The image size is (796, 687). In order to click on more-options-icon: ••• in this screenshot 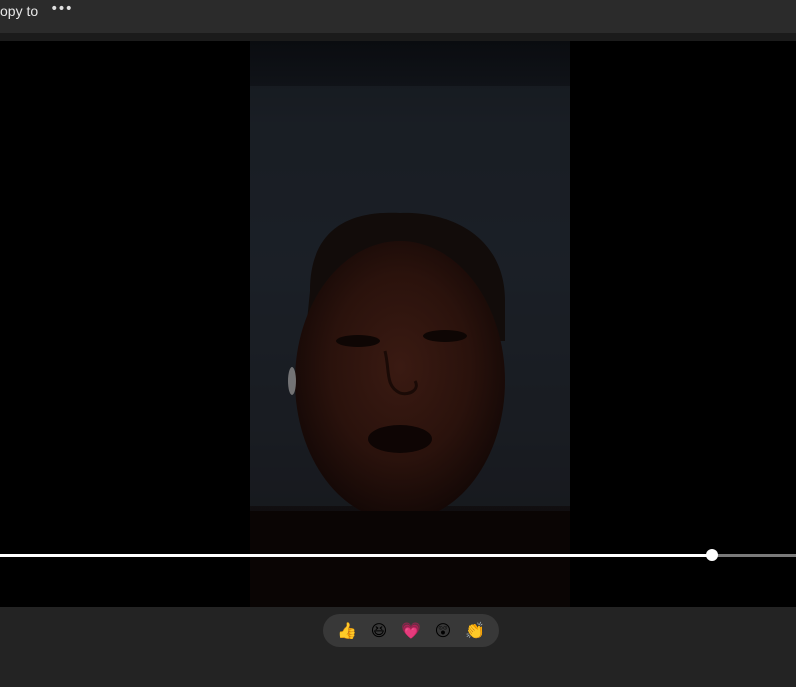, I will do `click(61, 11)`.